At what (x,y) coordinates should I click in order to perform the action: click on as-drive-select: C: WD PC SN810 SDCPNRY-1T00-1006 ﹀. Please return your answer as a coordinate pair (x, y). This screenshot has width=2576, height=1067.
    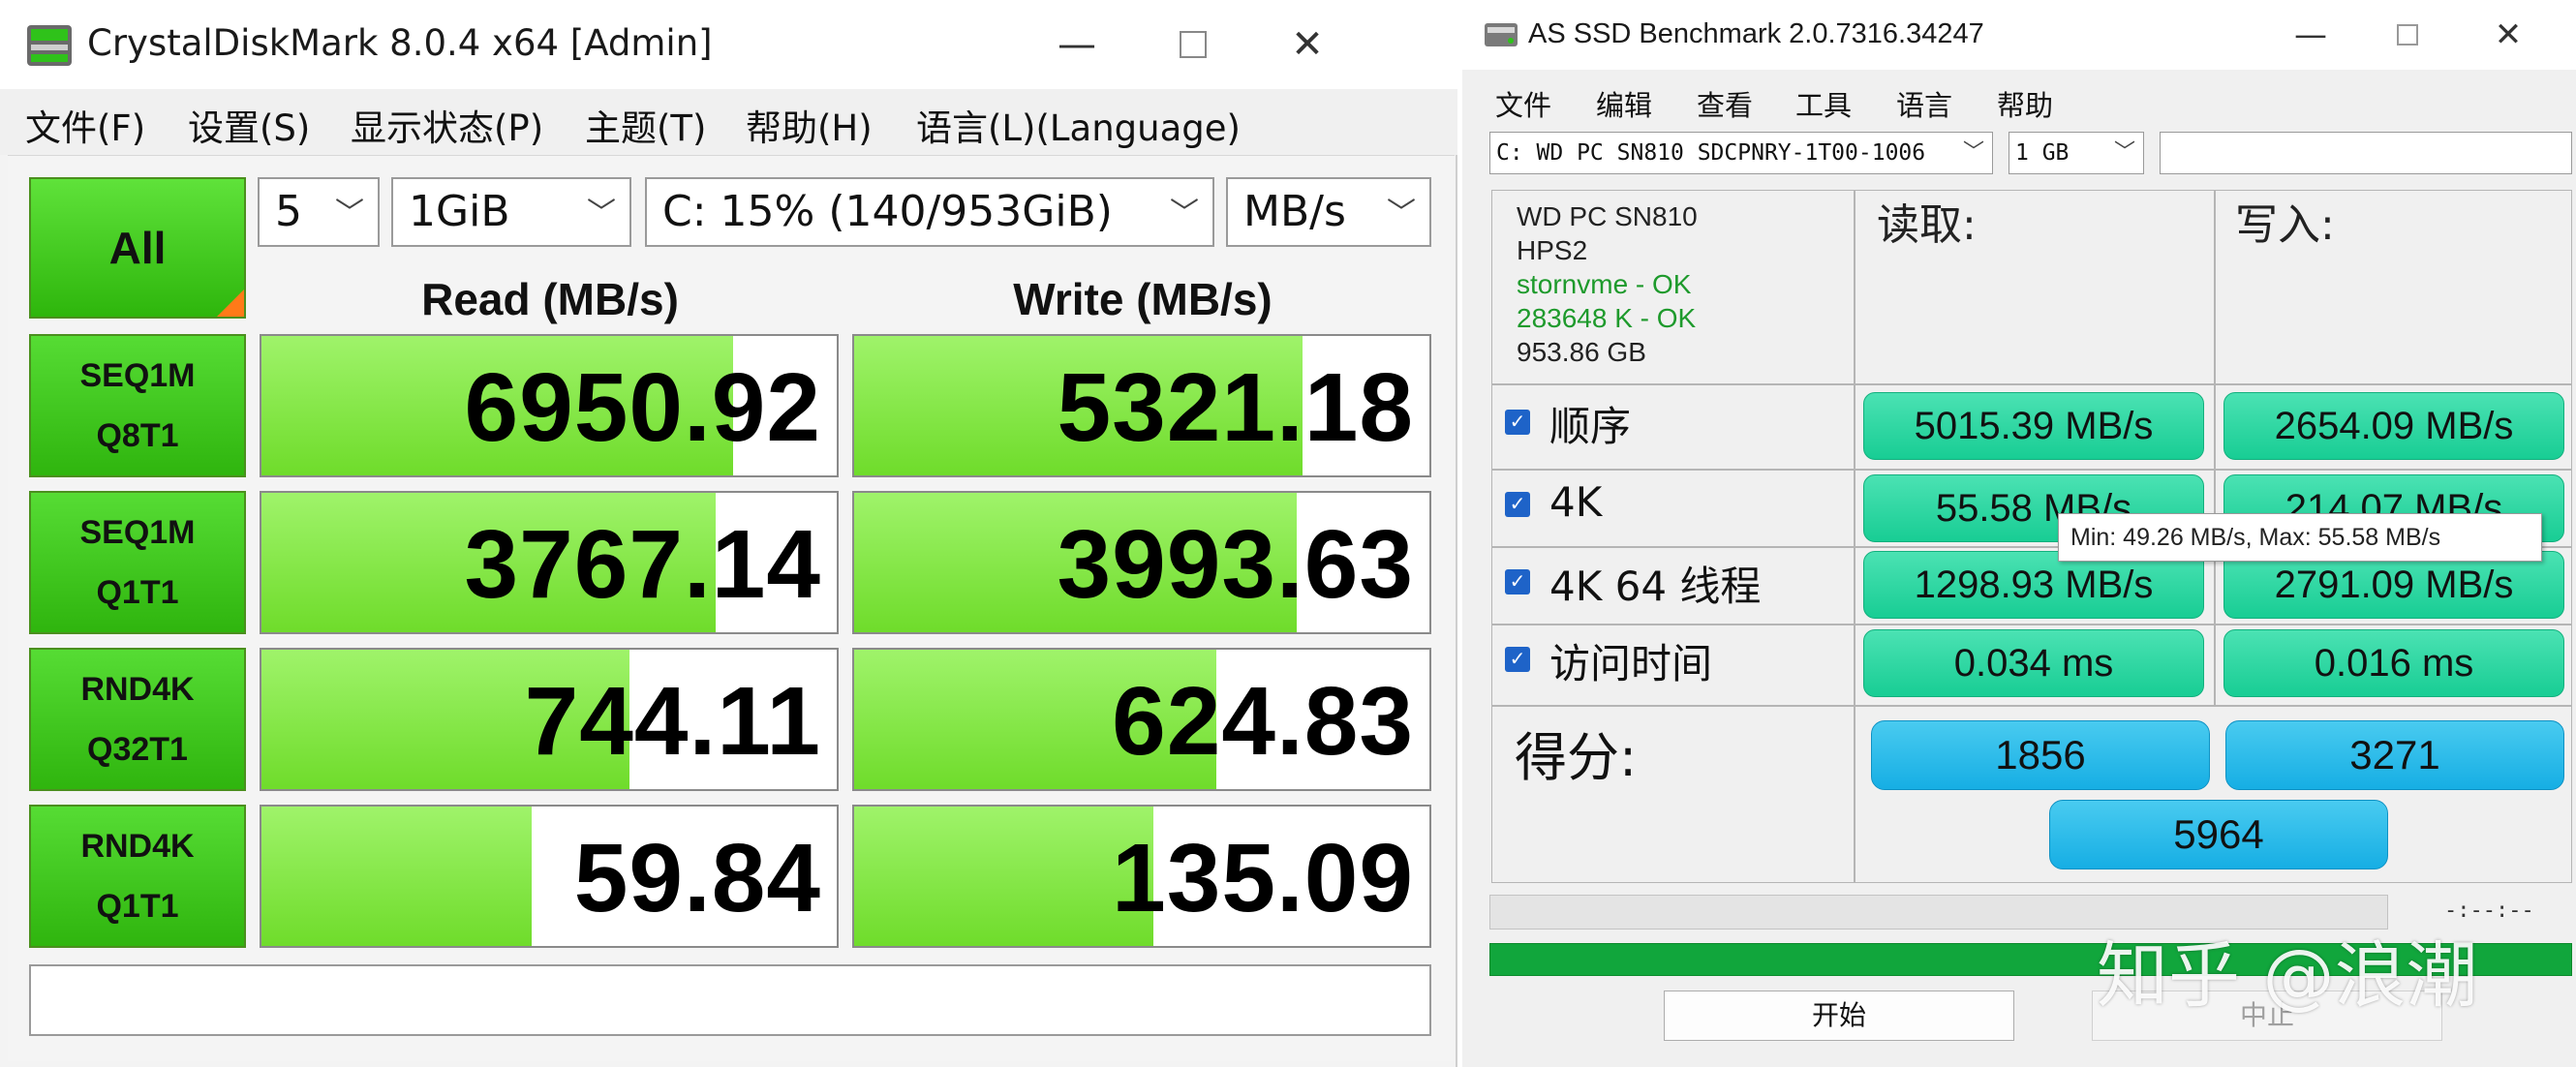
    Looking at the image, I should click on (1741, 153).